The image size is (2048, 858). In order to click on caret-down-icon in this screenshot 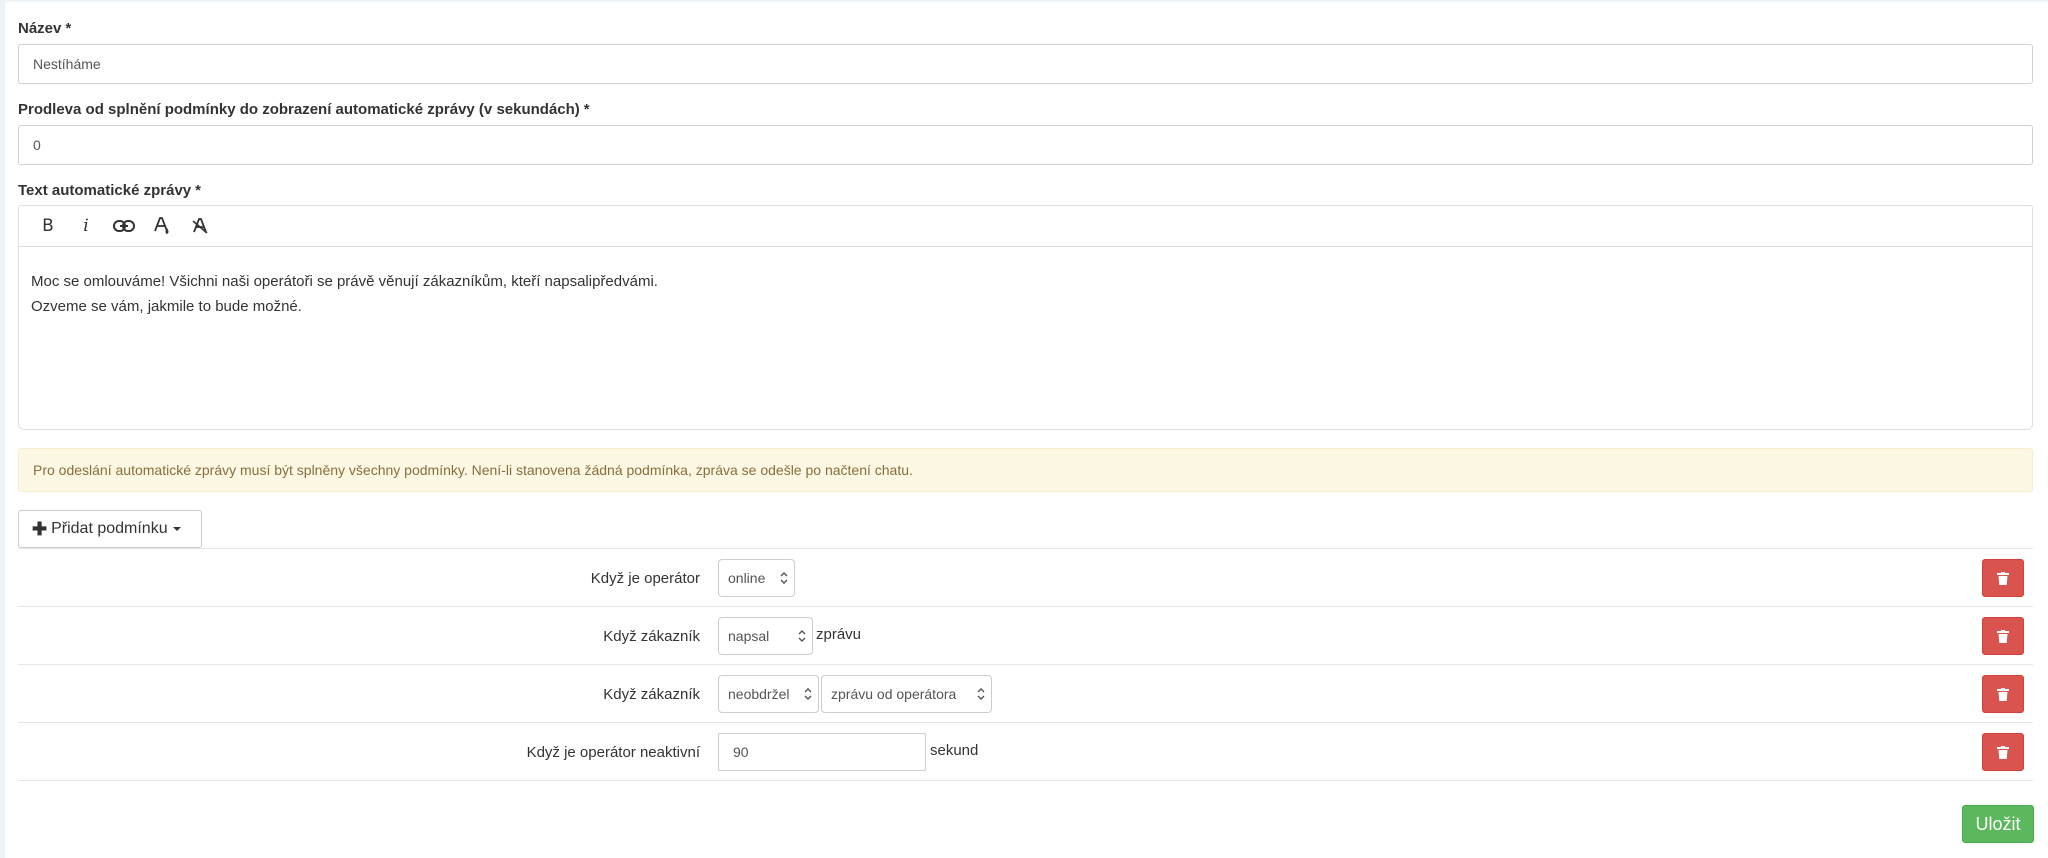, I will do `click(176, 529)`.